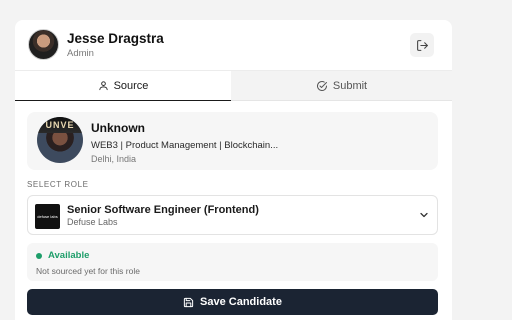 This screenshot has height=320, width=512. I want to click on logout-button, so click(422, 45).